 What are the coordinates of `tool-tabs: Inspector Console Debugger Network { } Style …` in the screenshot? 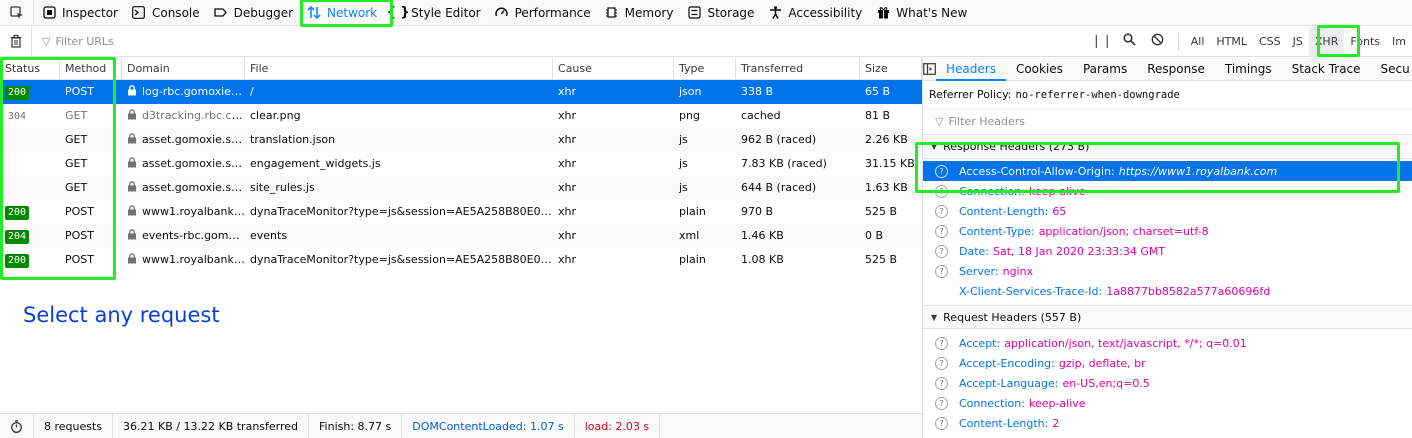 It's located at (504, 13).